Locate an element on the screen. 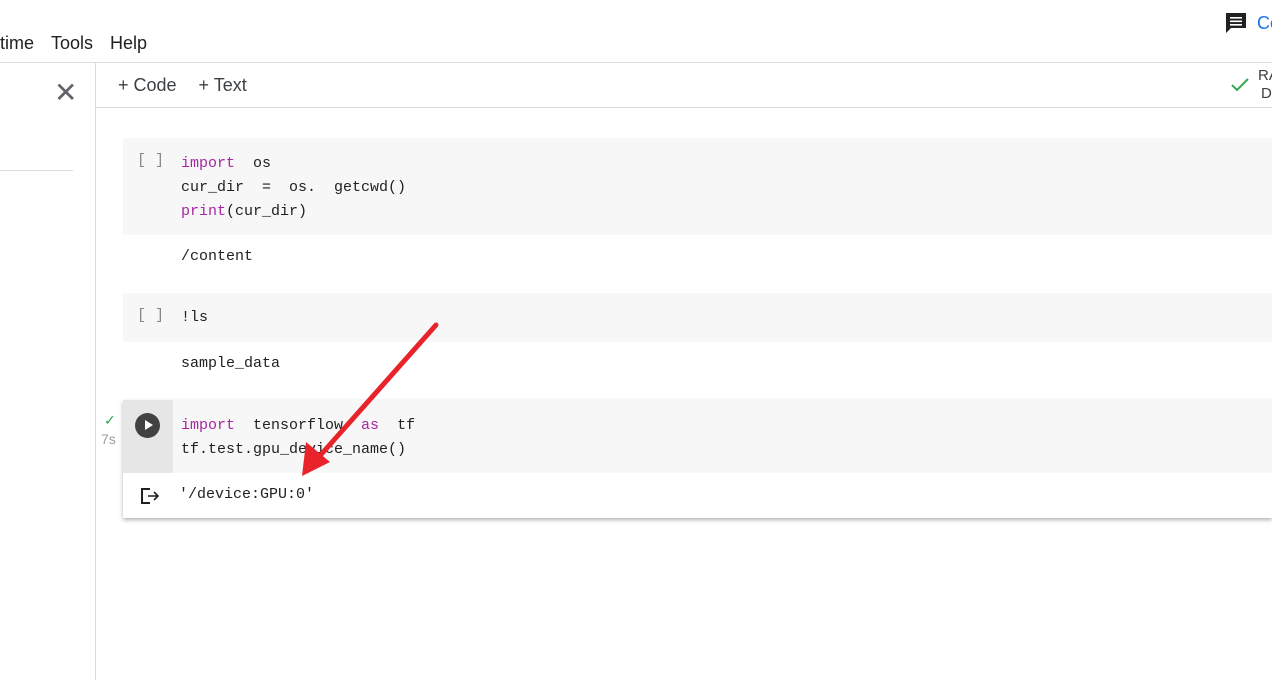 The height and width of the screenshot is (680, 1272). disk-label: Di is located at coordinates (1266, 93).